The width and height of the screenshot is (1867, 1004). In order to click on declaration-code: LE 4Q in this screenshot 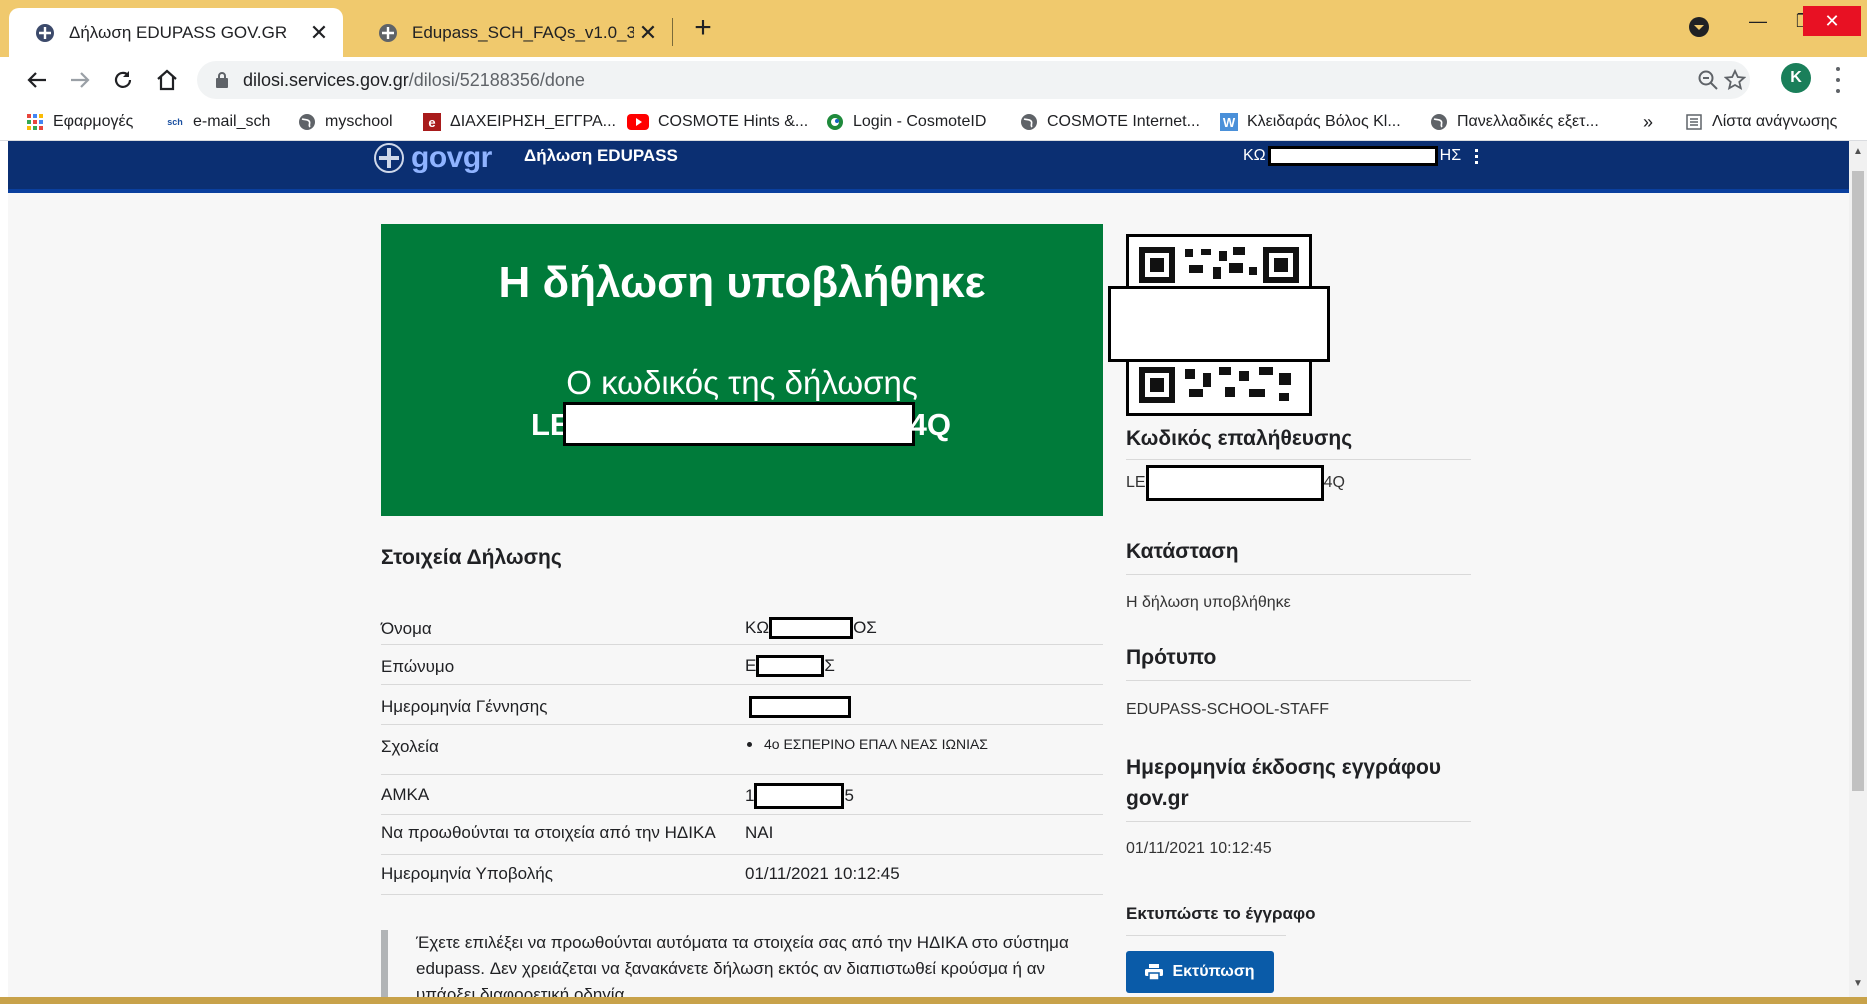, I will do `click(741, 424)`.